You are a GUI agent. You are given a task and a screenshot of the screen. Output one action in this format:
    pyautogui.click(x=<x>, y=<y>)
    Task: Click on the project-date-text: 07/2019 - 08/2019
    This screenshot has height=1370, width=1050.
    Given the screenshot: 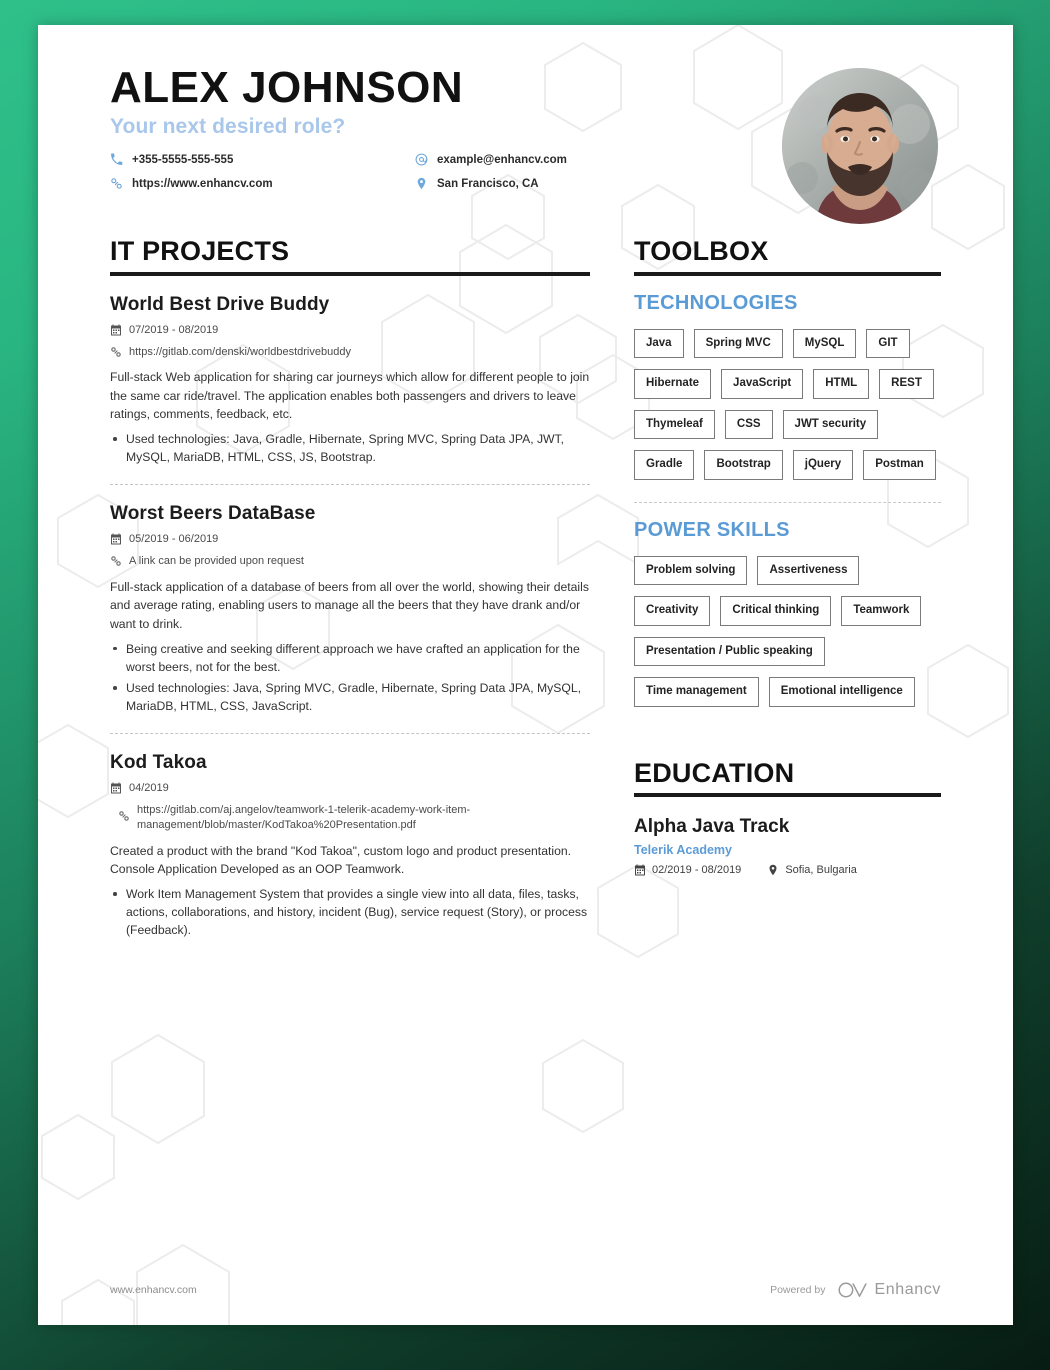 What is the action you would take?
    pyautogui.click(x=174, y=329)
    